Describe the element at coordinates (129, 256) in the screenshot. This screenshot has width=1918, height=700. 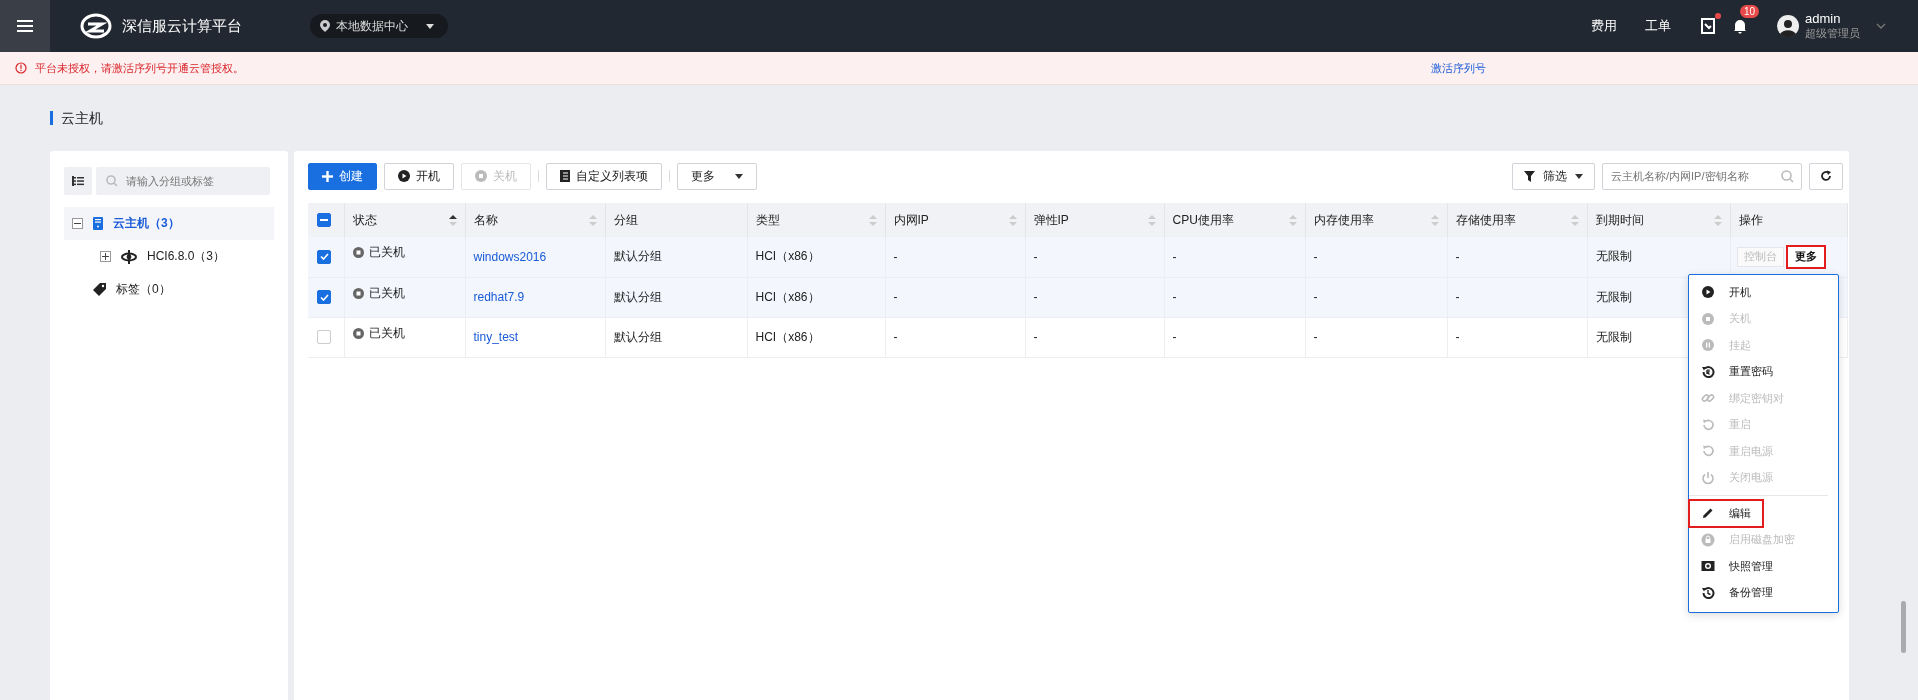
I see `cluster-icon` at that location.